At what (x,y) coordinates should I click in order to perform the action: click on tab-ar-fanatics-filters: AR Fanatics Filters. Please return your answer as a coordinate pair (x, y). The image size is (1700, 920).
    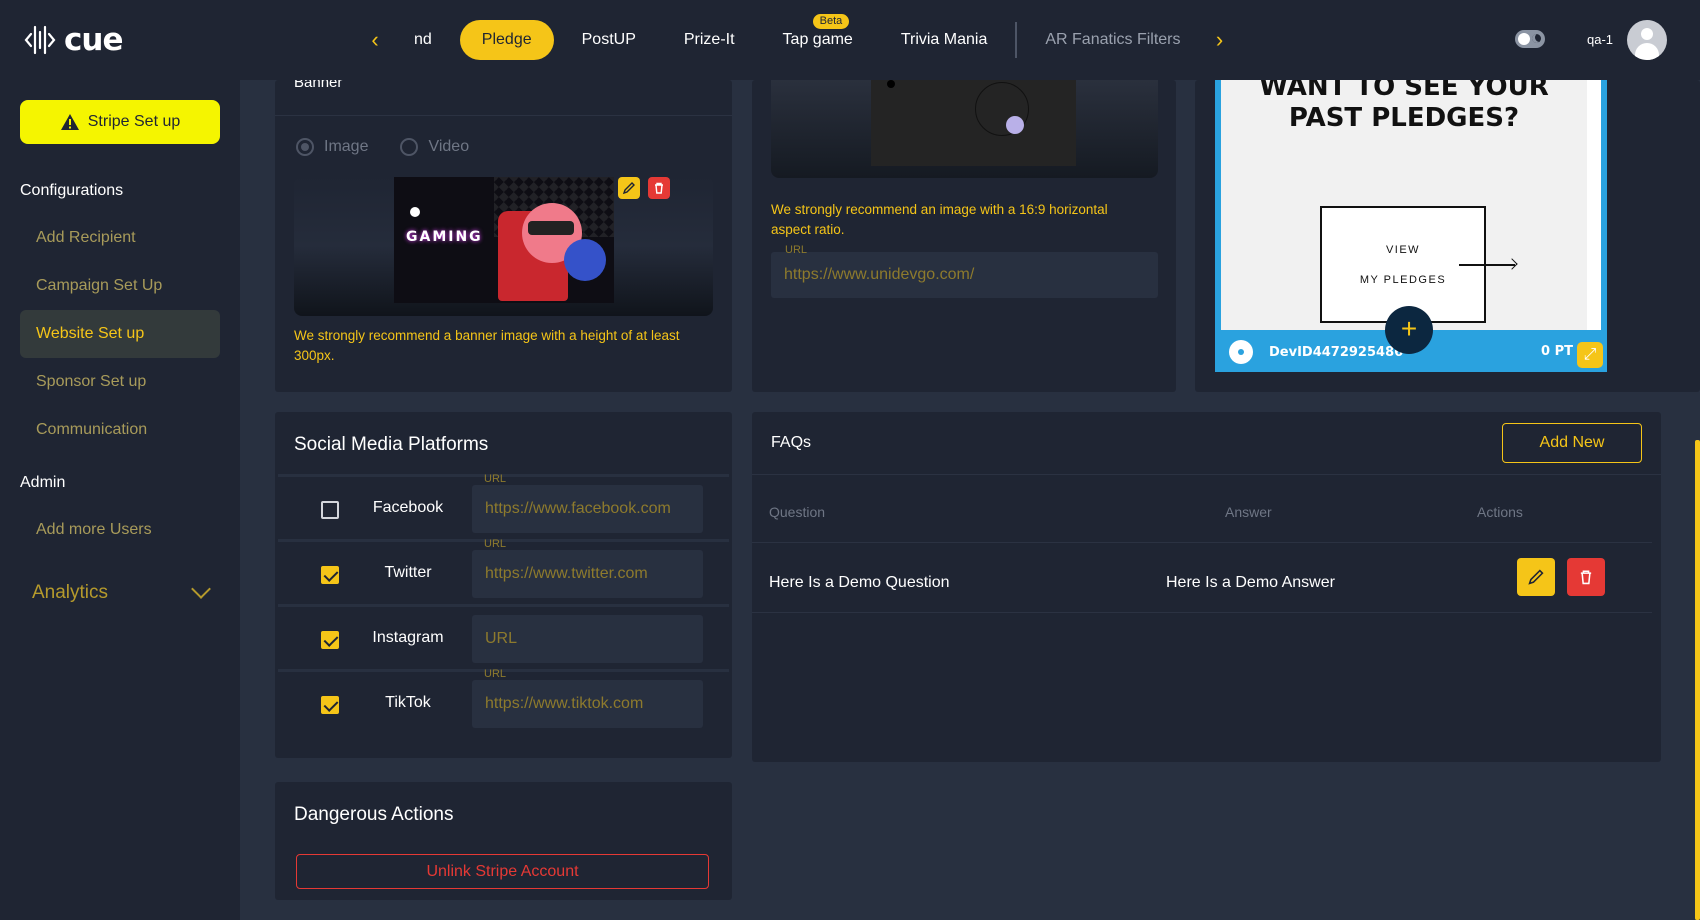
    Looking at the image, I should click on (1112, 40).